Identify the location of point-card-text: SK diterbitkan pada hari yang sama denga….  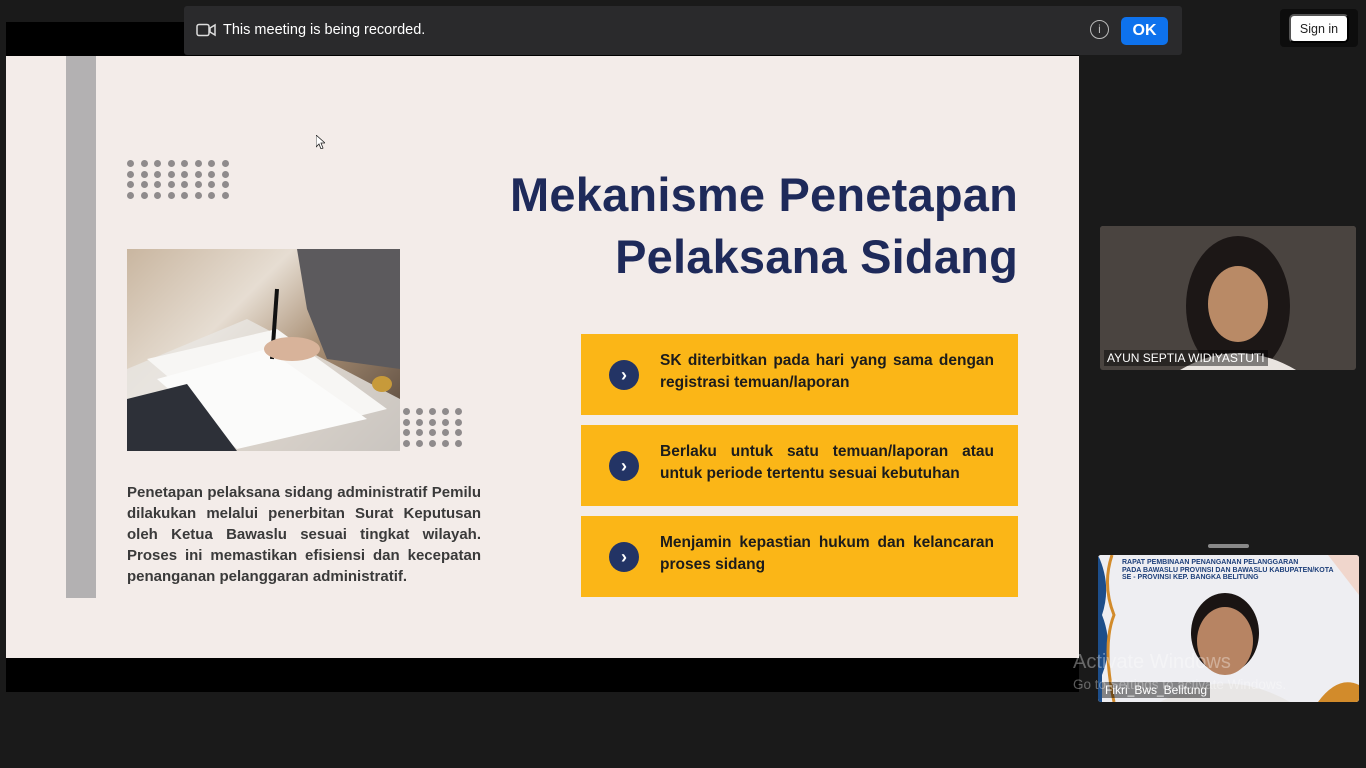
(827, 371).